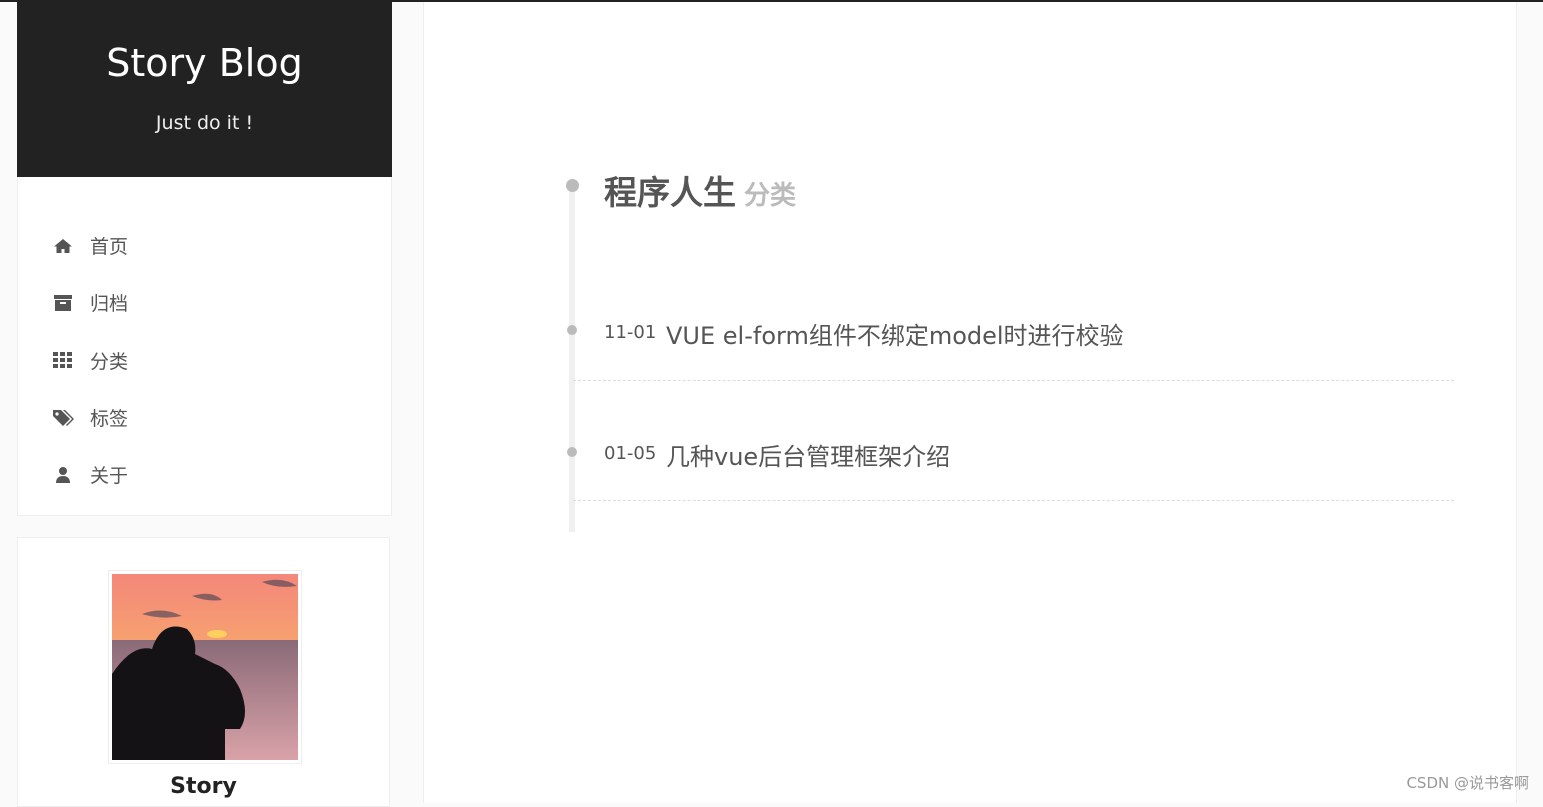 The image size is (1543, 807). Describe the element at coordinates (770, 196) in the screenshot. I see `category-suffix: 分类` at that location.